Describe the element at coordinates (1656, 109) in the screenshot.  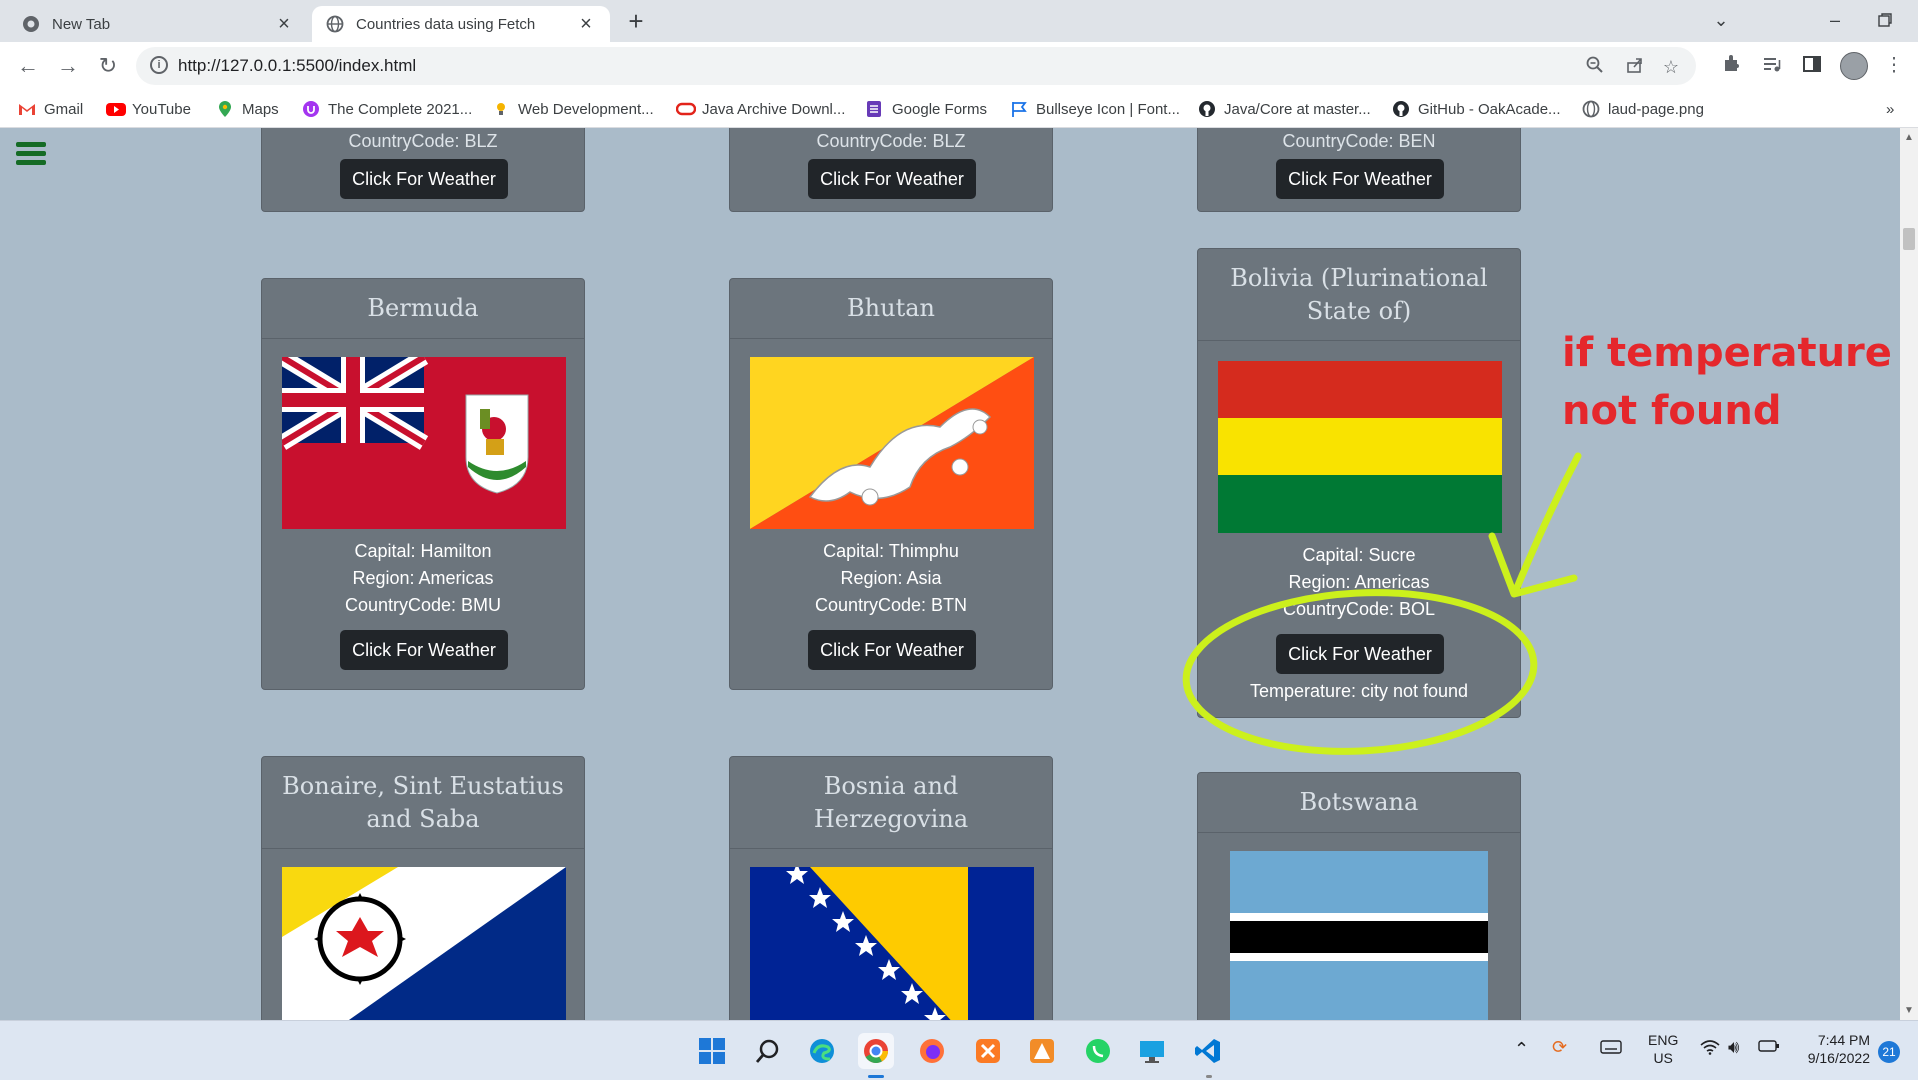
I see `bookmark-label: laud-page.png` at that location.